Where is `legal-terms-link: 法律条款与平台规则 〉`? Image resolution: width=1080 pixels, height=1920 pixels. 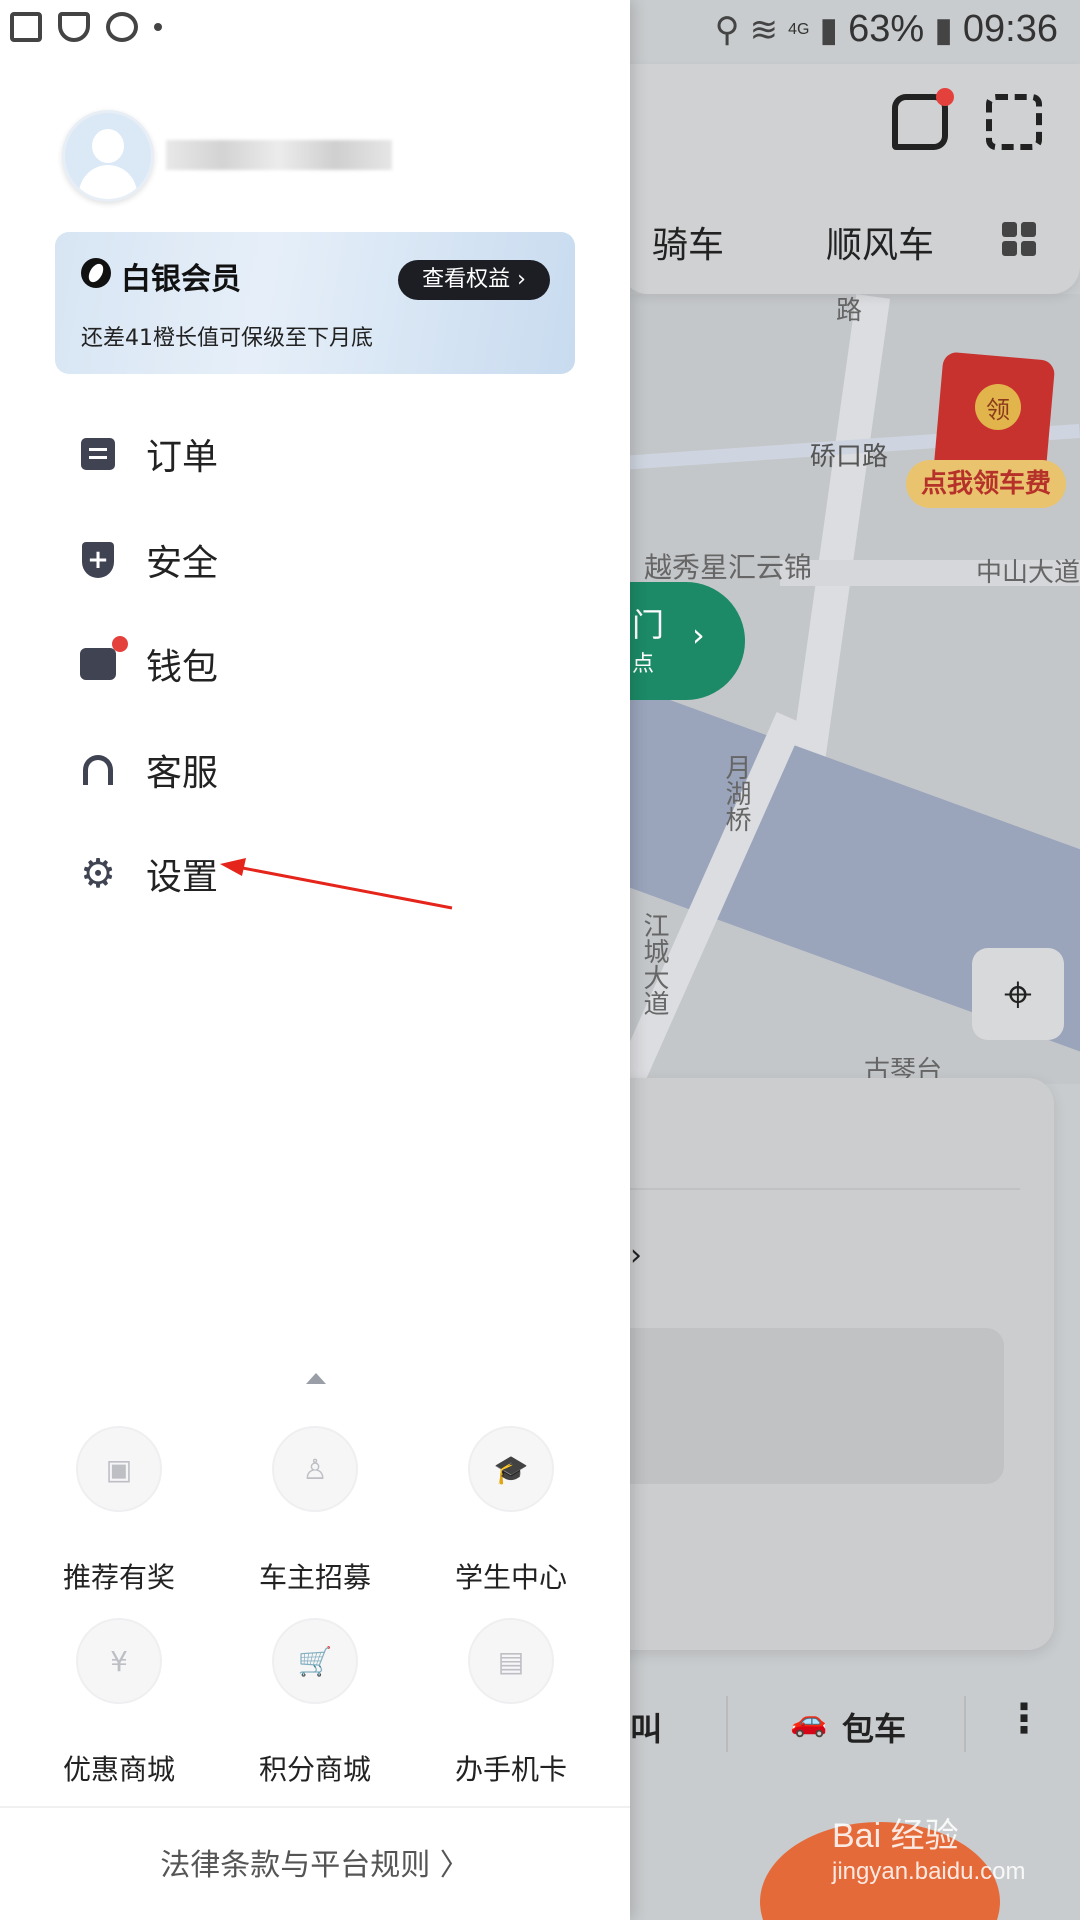
legal-terms-link: 法律条款与平台规则 〉 is located at coordinates (315, 1862).